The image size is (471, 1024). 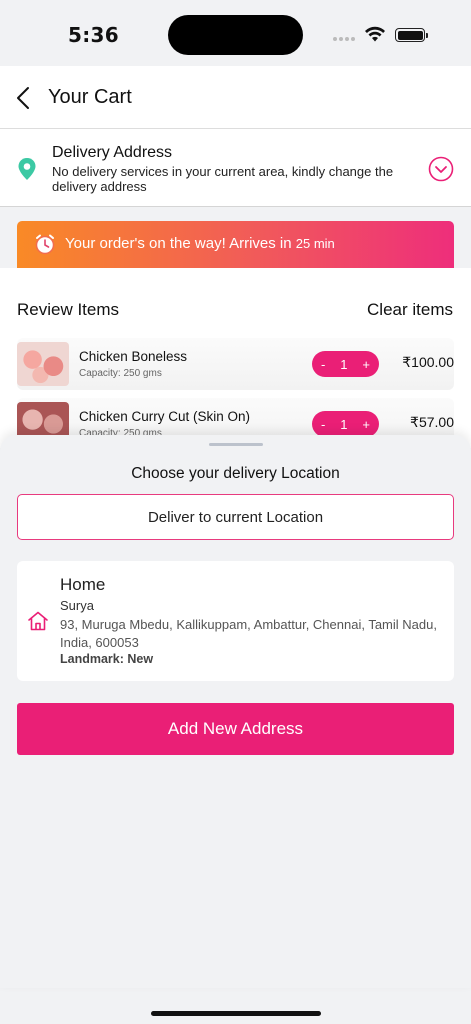 I want to click on status-time: 5:36, so click(x=93, y=35).